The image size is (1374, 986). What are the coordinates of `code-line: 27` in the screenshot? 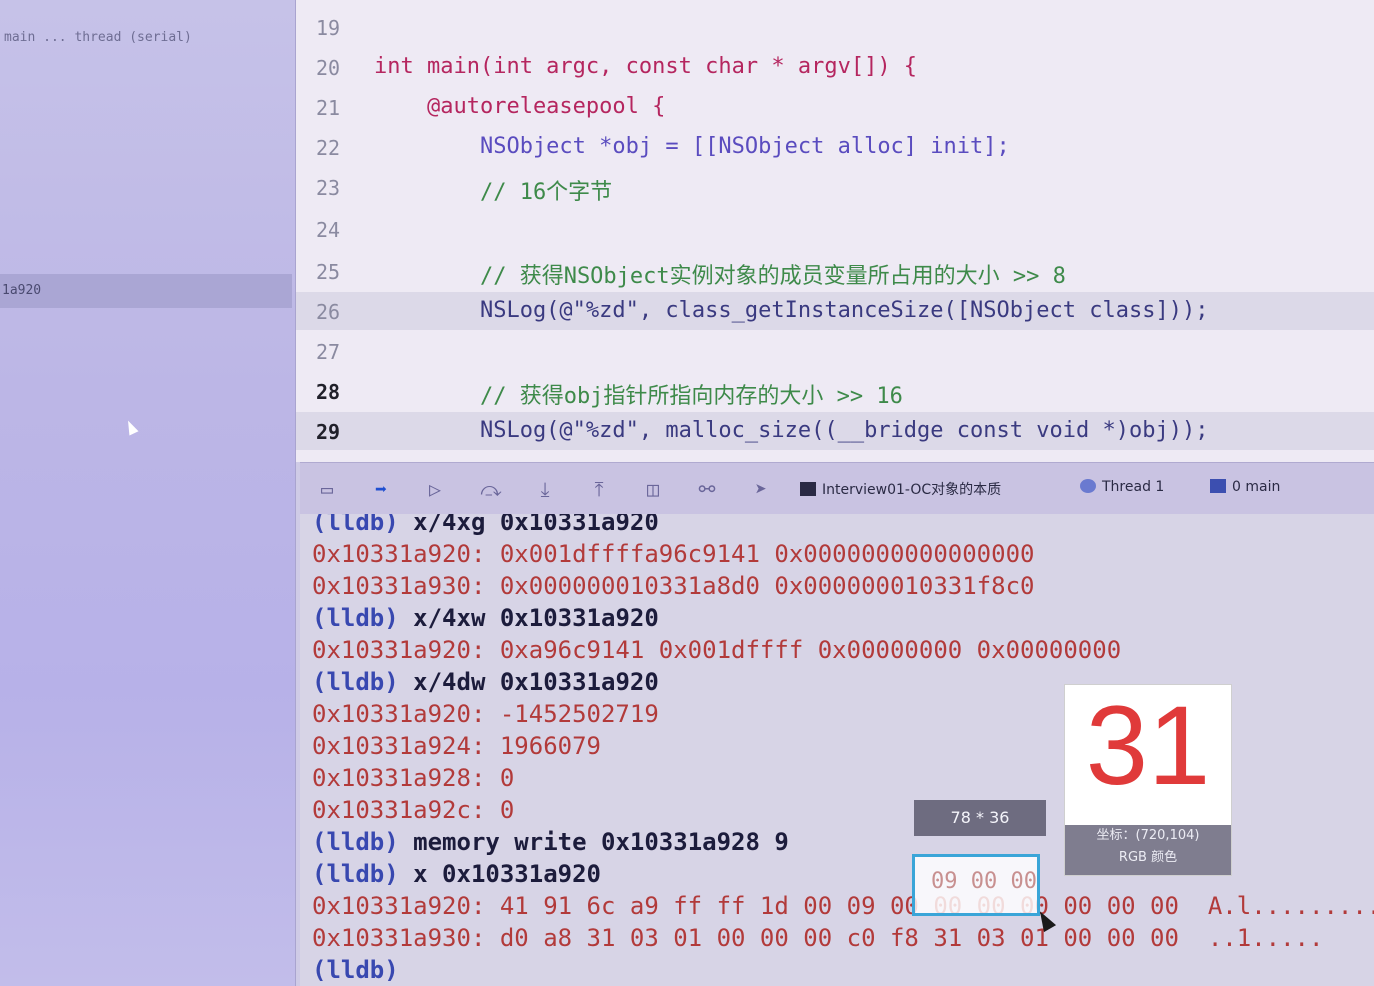 It's located at (835, 351).